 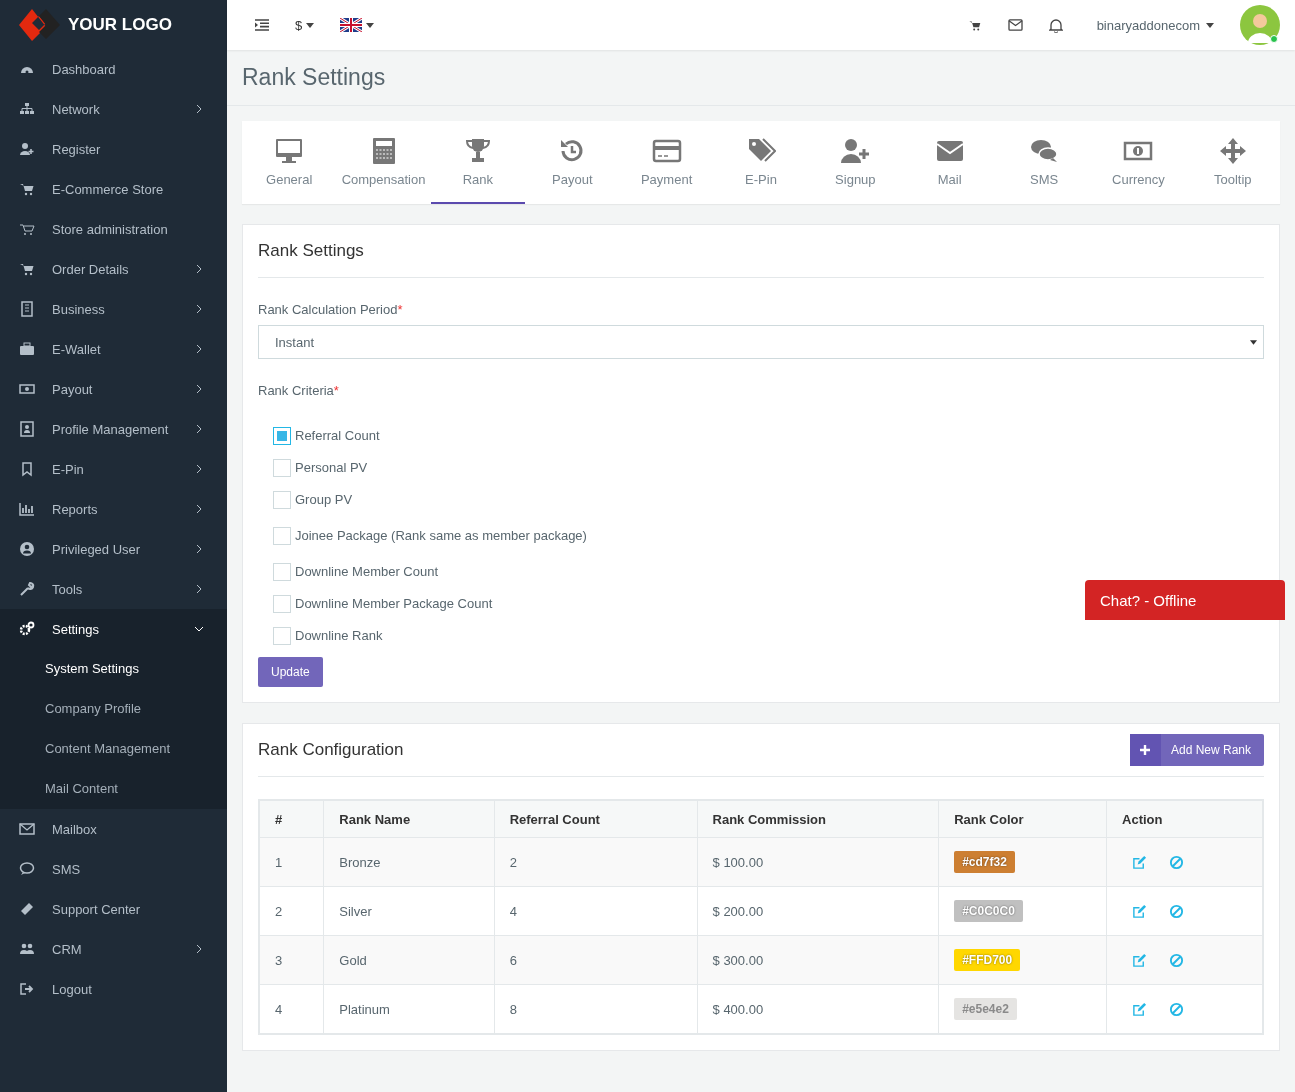 I want to click on add-new-rank-button: Add New Rank, so click(x=1196, y=750).